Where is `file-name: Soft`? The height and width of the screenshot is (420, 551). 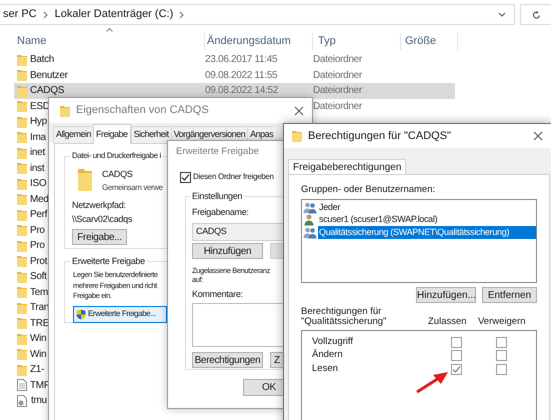 file-name: Soft is located at coordinates (38, 277).